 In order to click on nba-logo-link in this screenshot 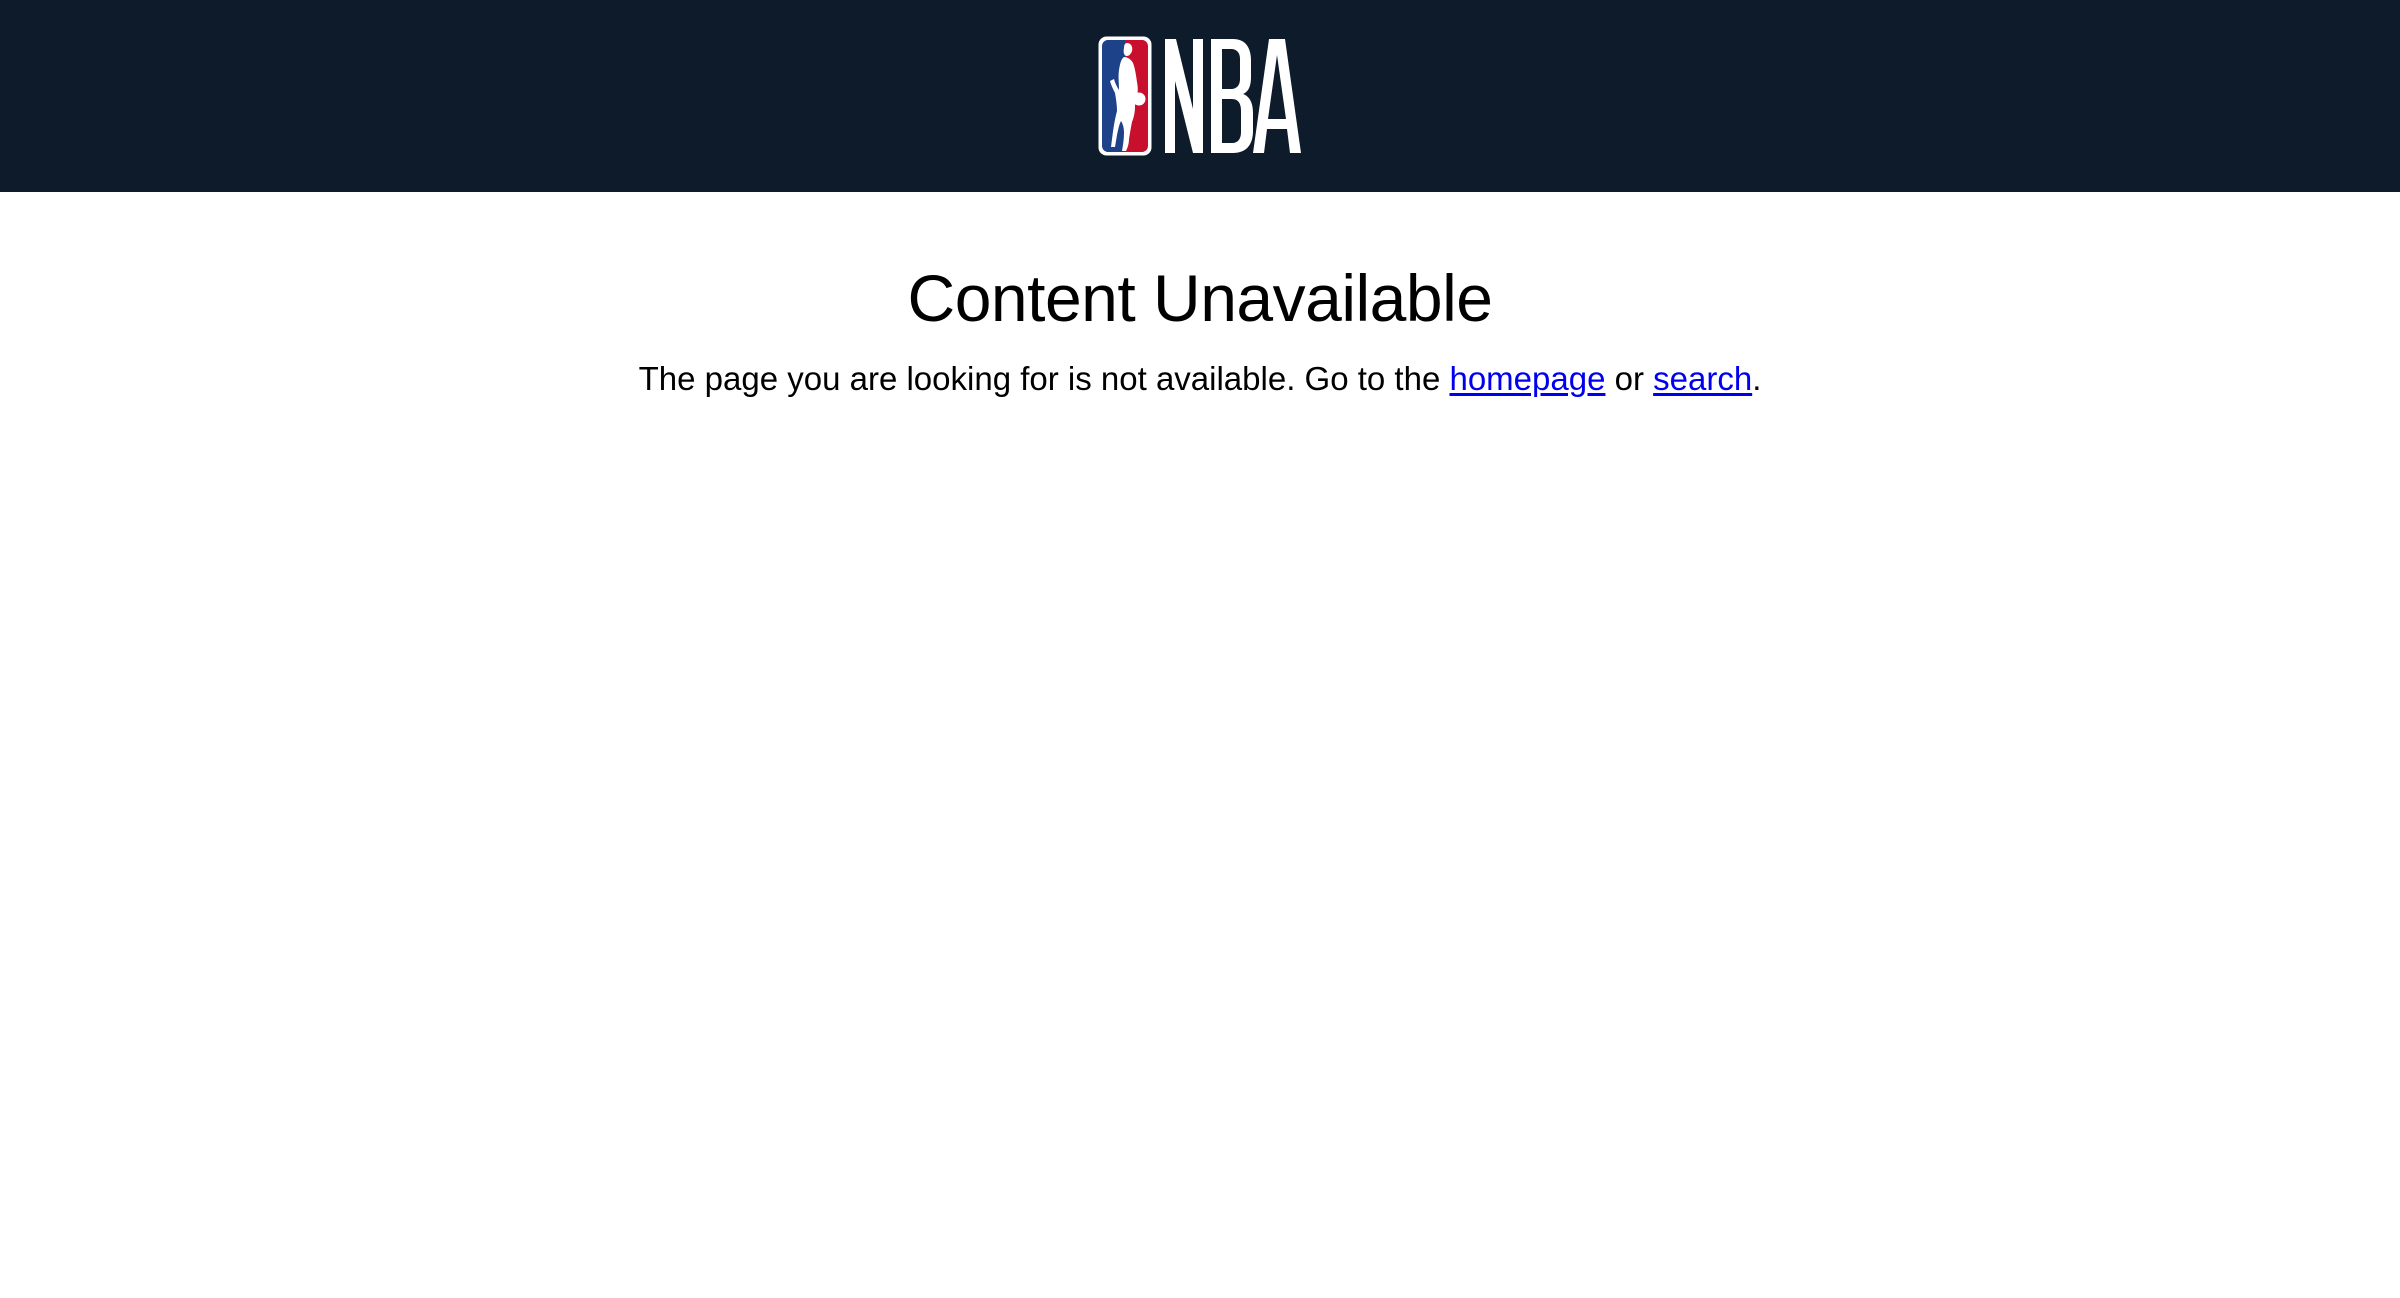, I will do `click(1200, 96)`.